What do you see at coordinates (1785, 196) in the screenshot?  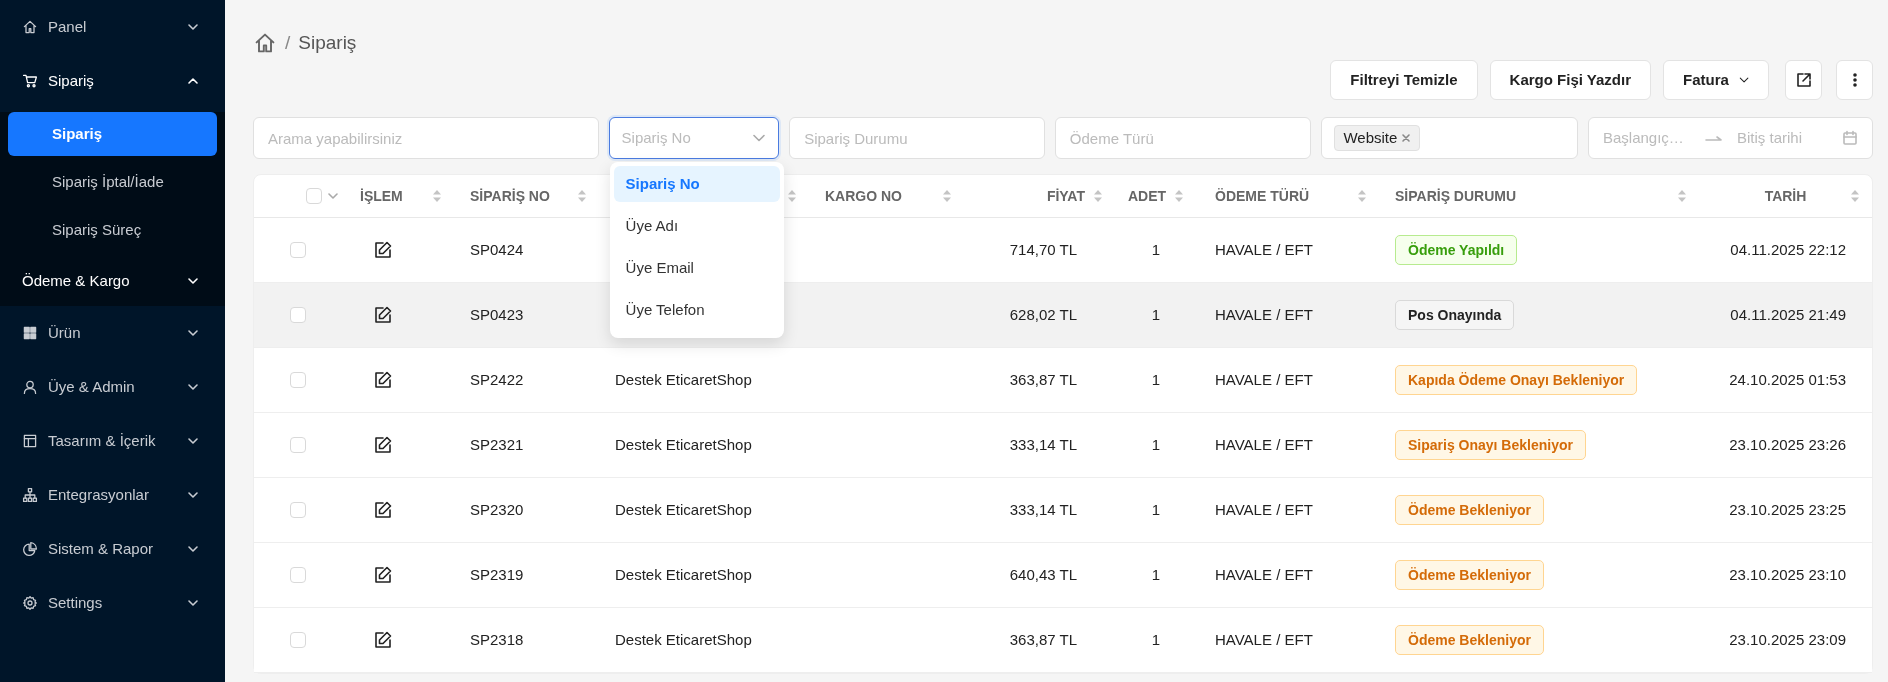 I see `column-header: TARİH` at bounding box center [1785, 196].